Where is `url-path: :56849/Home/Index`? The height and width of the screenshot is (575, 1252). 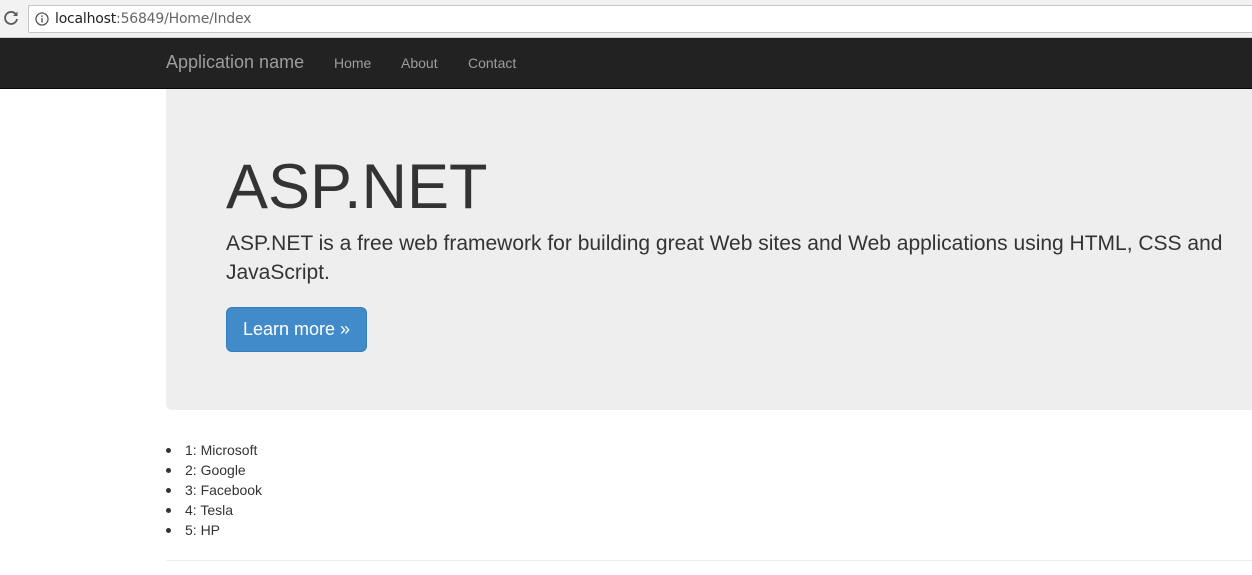
url-path: :56849/Home/Index is located at coordinates (184, 19).